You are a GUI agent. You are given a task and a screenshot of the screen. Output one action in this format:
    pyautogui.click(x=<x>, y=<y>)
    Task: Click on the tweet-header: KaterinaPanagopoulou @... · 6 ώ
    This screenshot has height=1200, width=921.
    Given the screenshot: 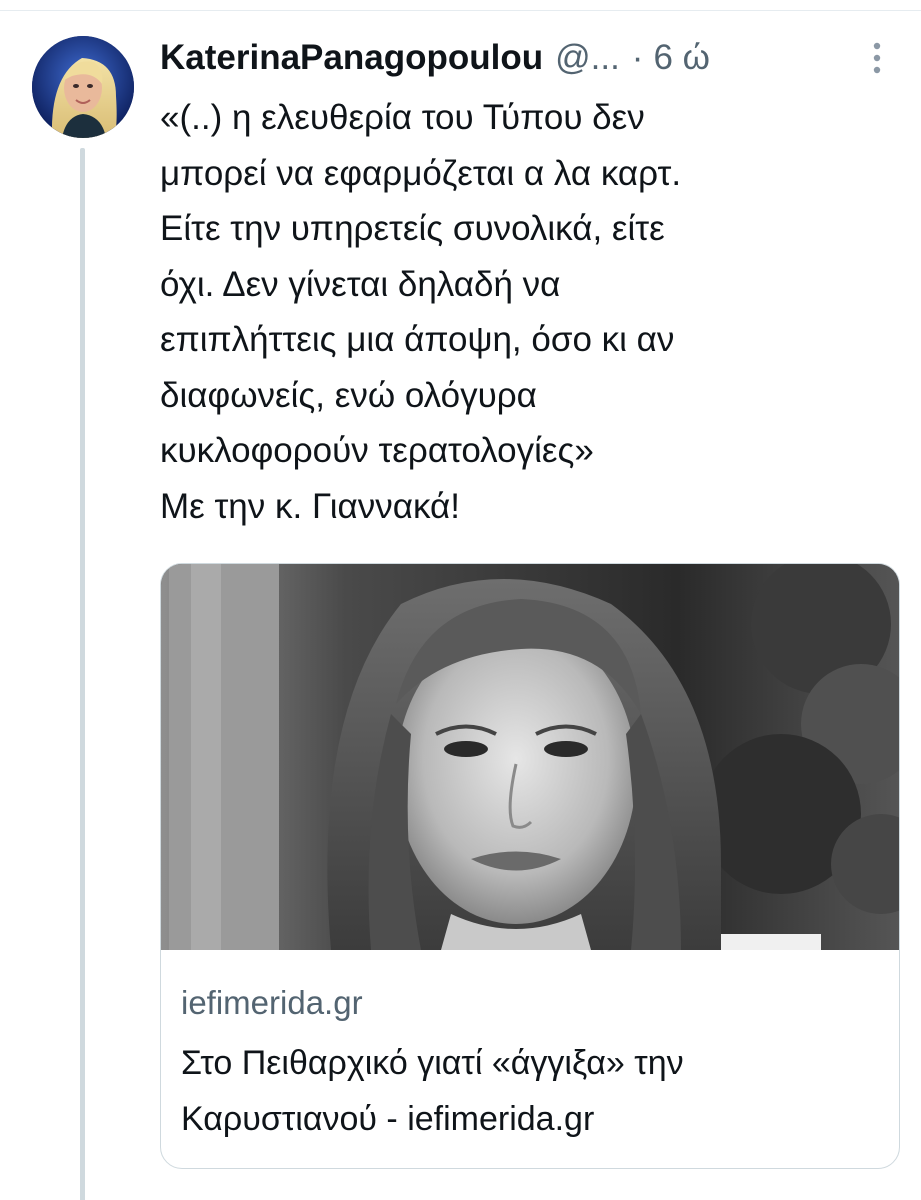 What is the action you would take?
    pyautogui.click(x=435, y=58)
    